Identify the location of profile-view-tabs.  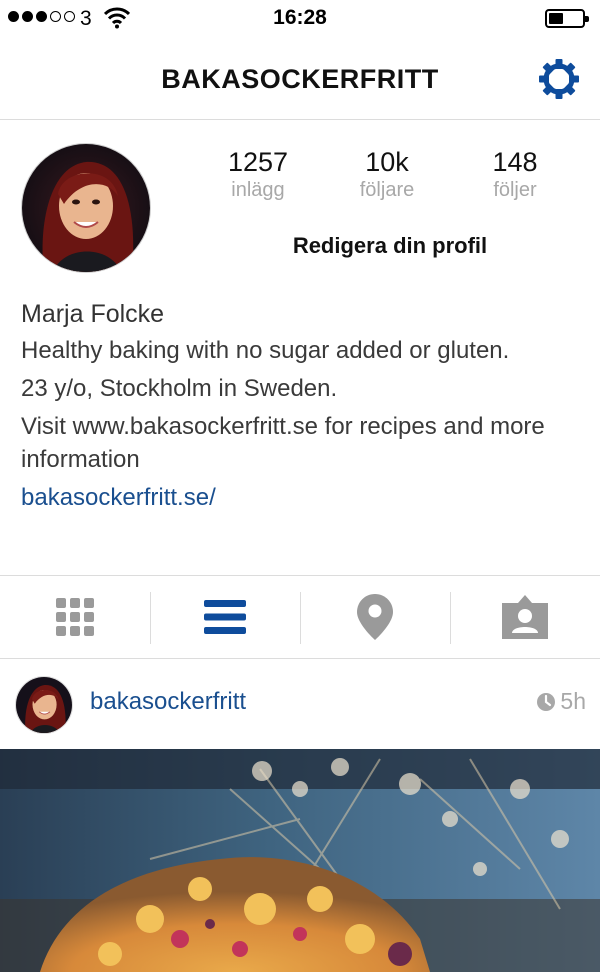
(300, 617).